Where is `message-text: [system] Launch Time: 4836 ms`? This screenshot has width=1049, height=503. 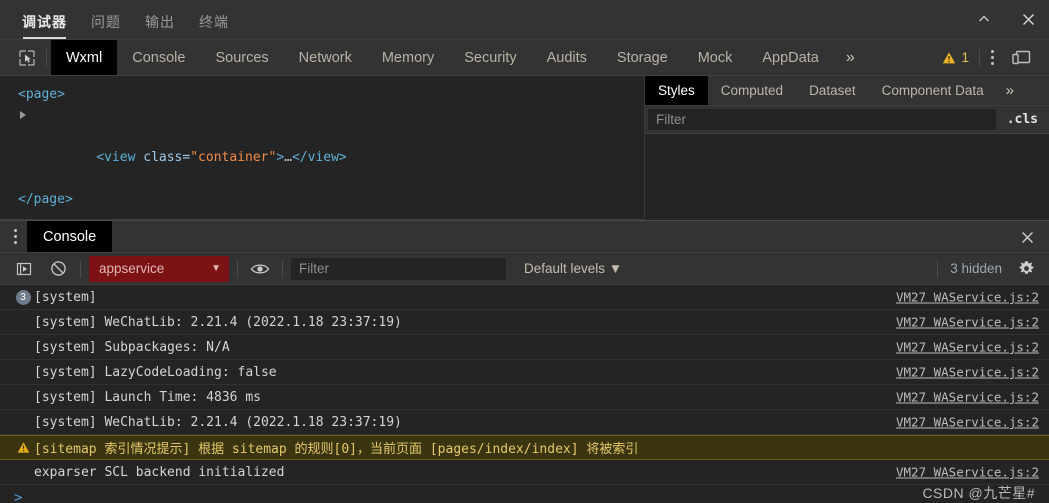 message-text: [system] Launch Time: 4836 ms is located at coordinates (147, 397).